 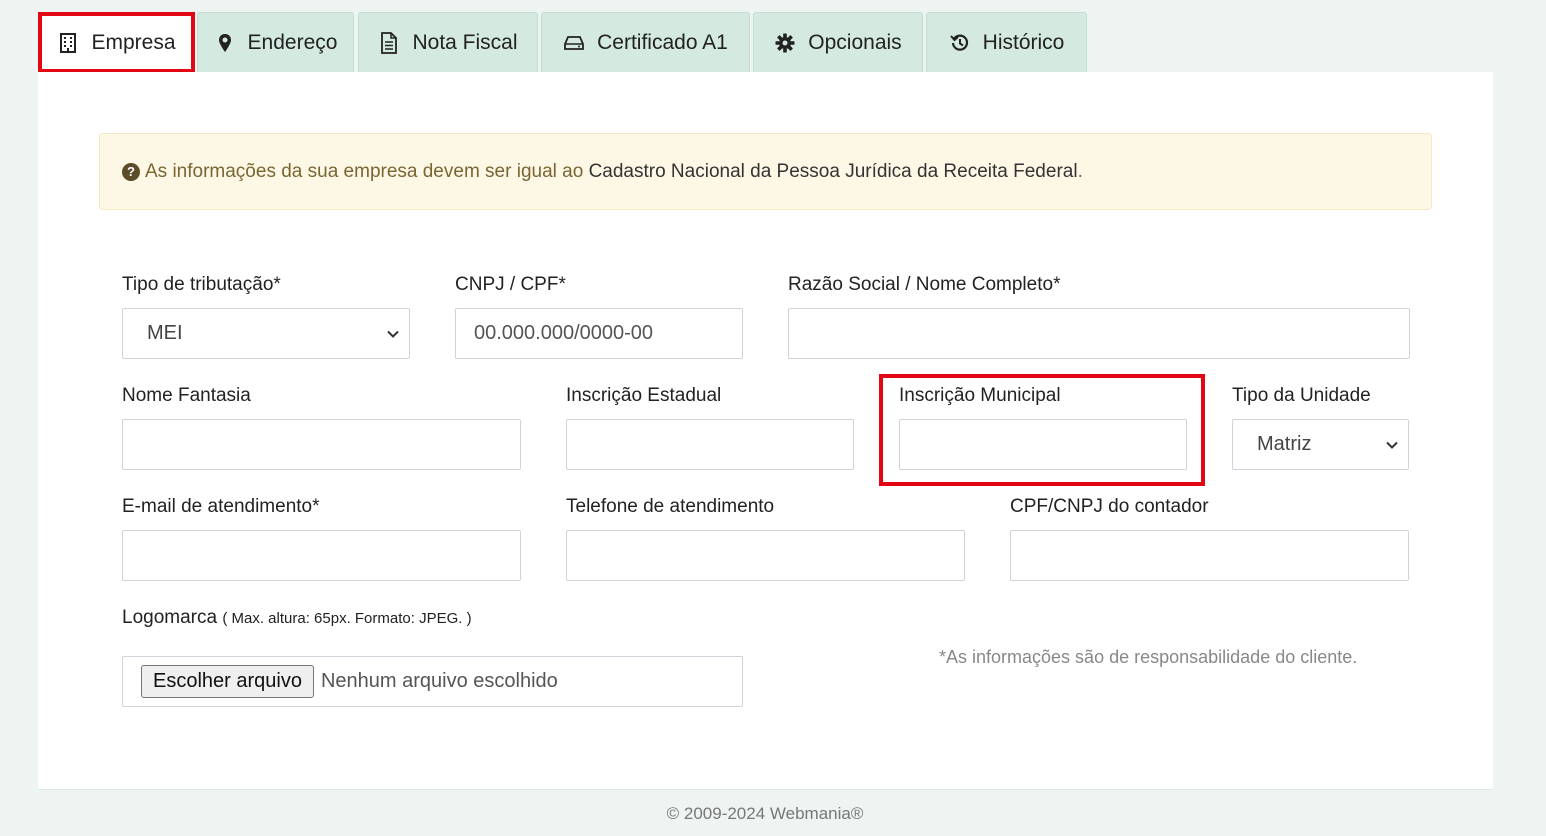 What do you see at coordinates (765, 555) in the screenshot?
I see `telefone-input` at bounding box center [765, 555].